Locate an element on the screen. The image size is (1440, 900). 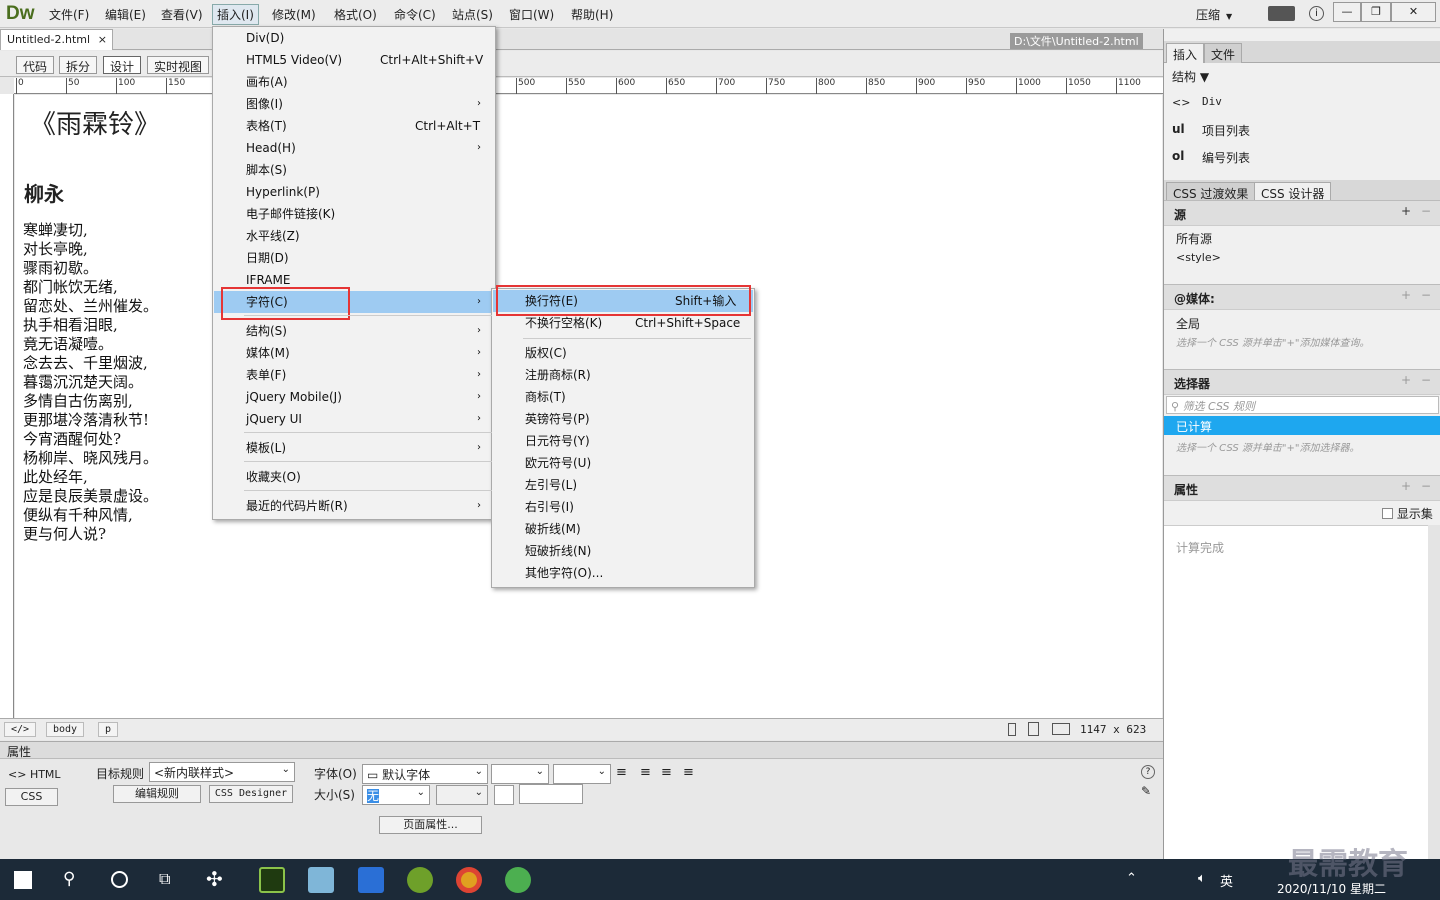
menu-modify: 修改(M) is located at coordinates (294, 14).